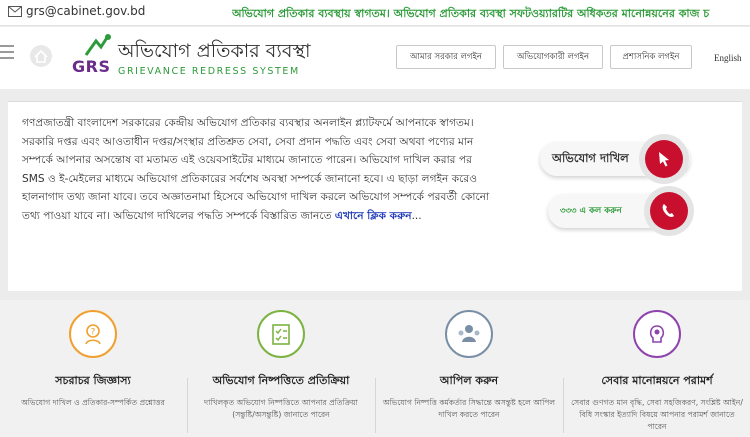  Describe the element at coordinates (657, 380) in the screenshot. I see `feature-title: সেবার মানোন্নয়নে পরামর্শ` at that location.